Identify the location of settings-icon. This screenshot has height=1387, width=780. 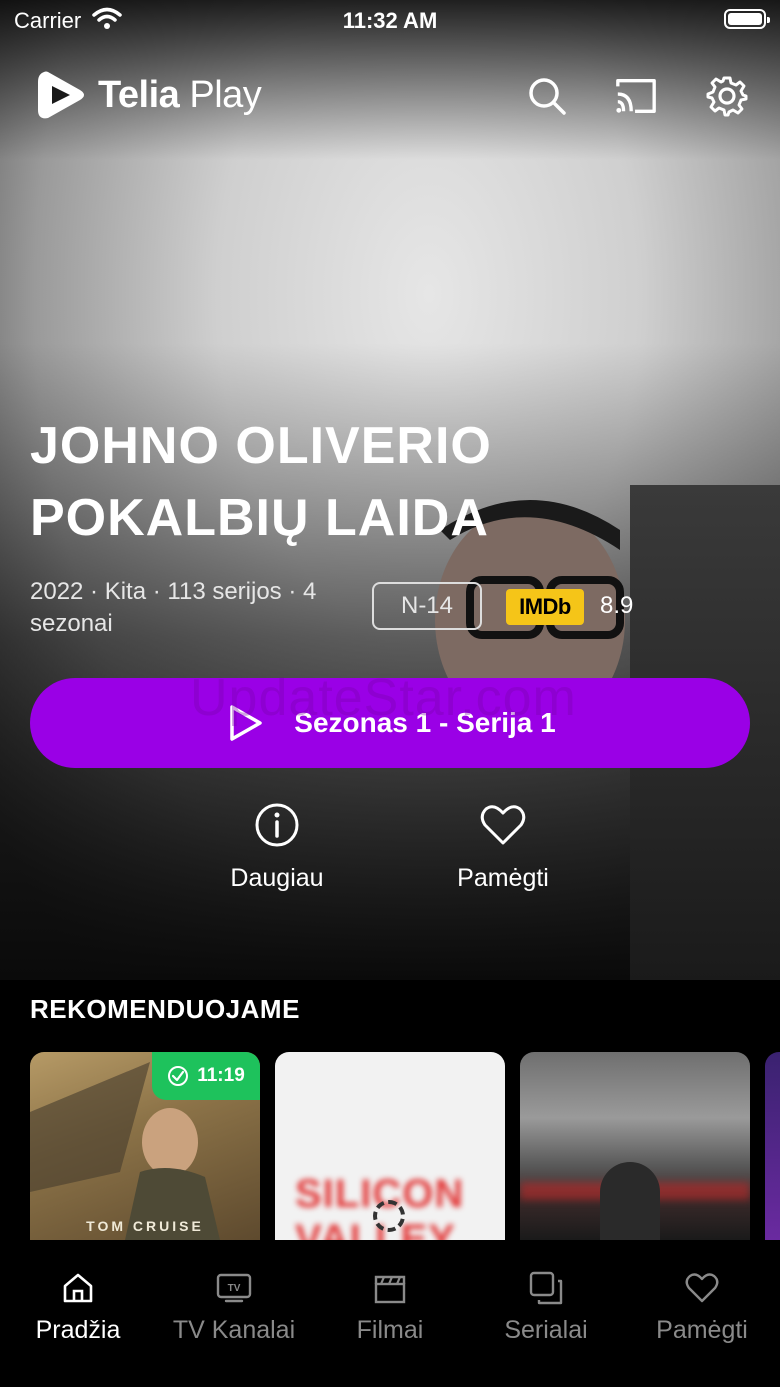
(727, 96).